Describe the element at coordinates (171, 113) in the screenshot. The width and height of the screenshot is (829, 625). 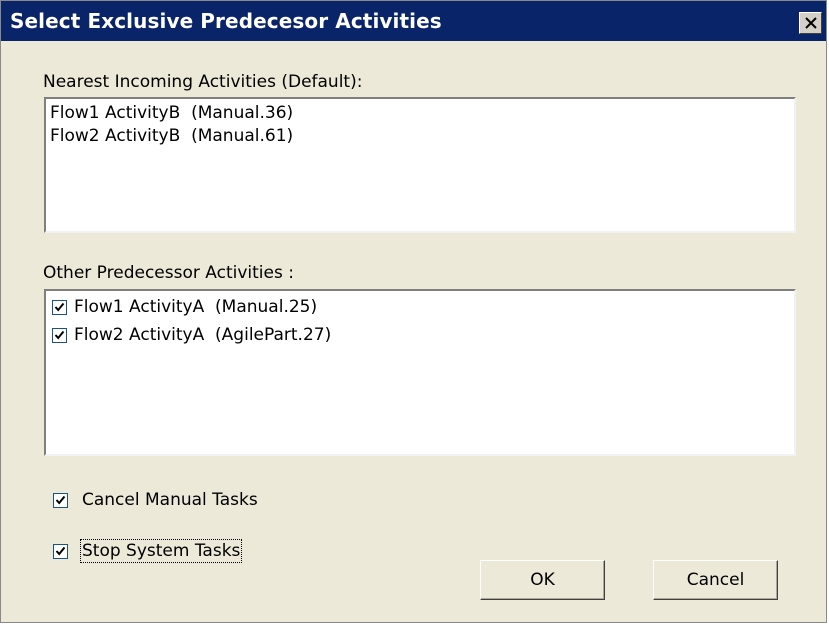
I see `list-item: Flow1 ActivityB (Manual.36)` at that location.